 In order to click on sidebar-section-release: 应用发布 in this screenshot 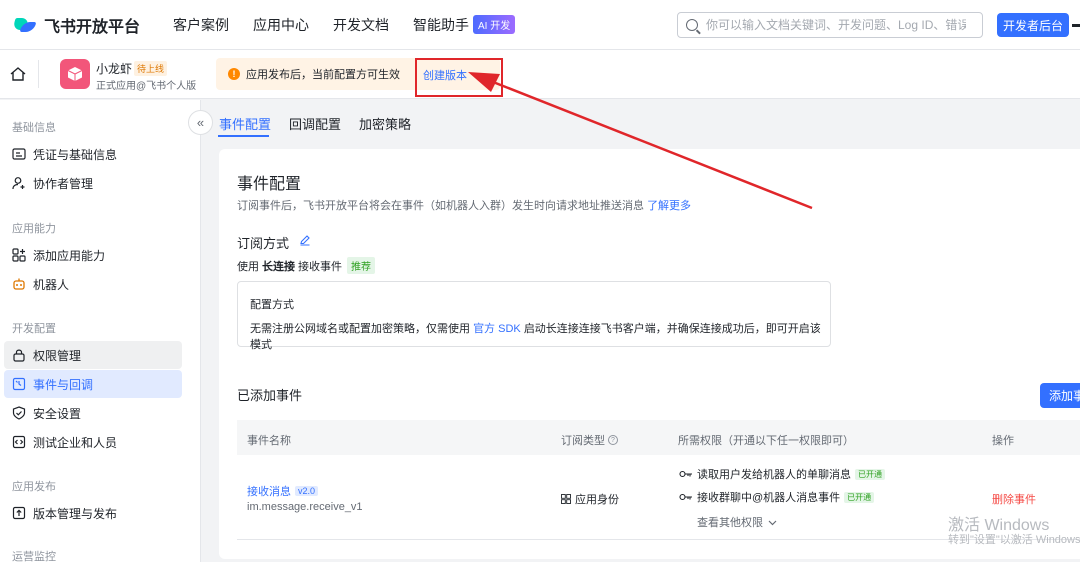, I will do `click(34, 487)`.